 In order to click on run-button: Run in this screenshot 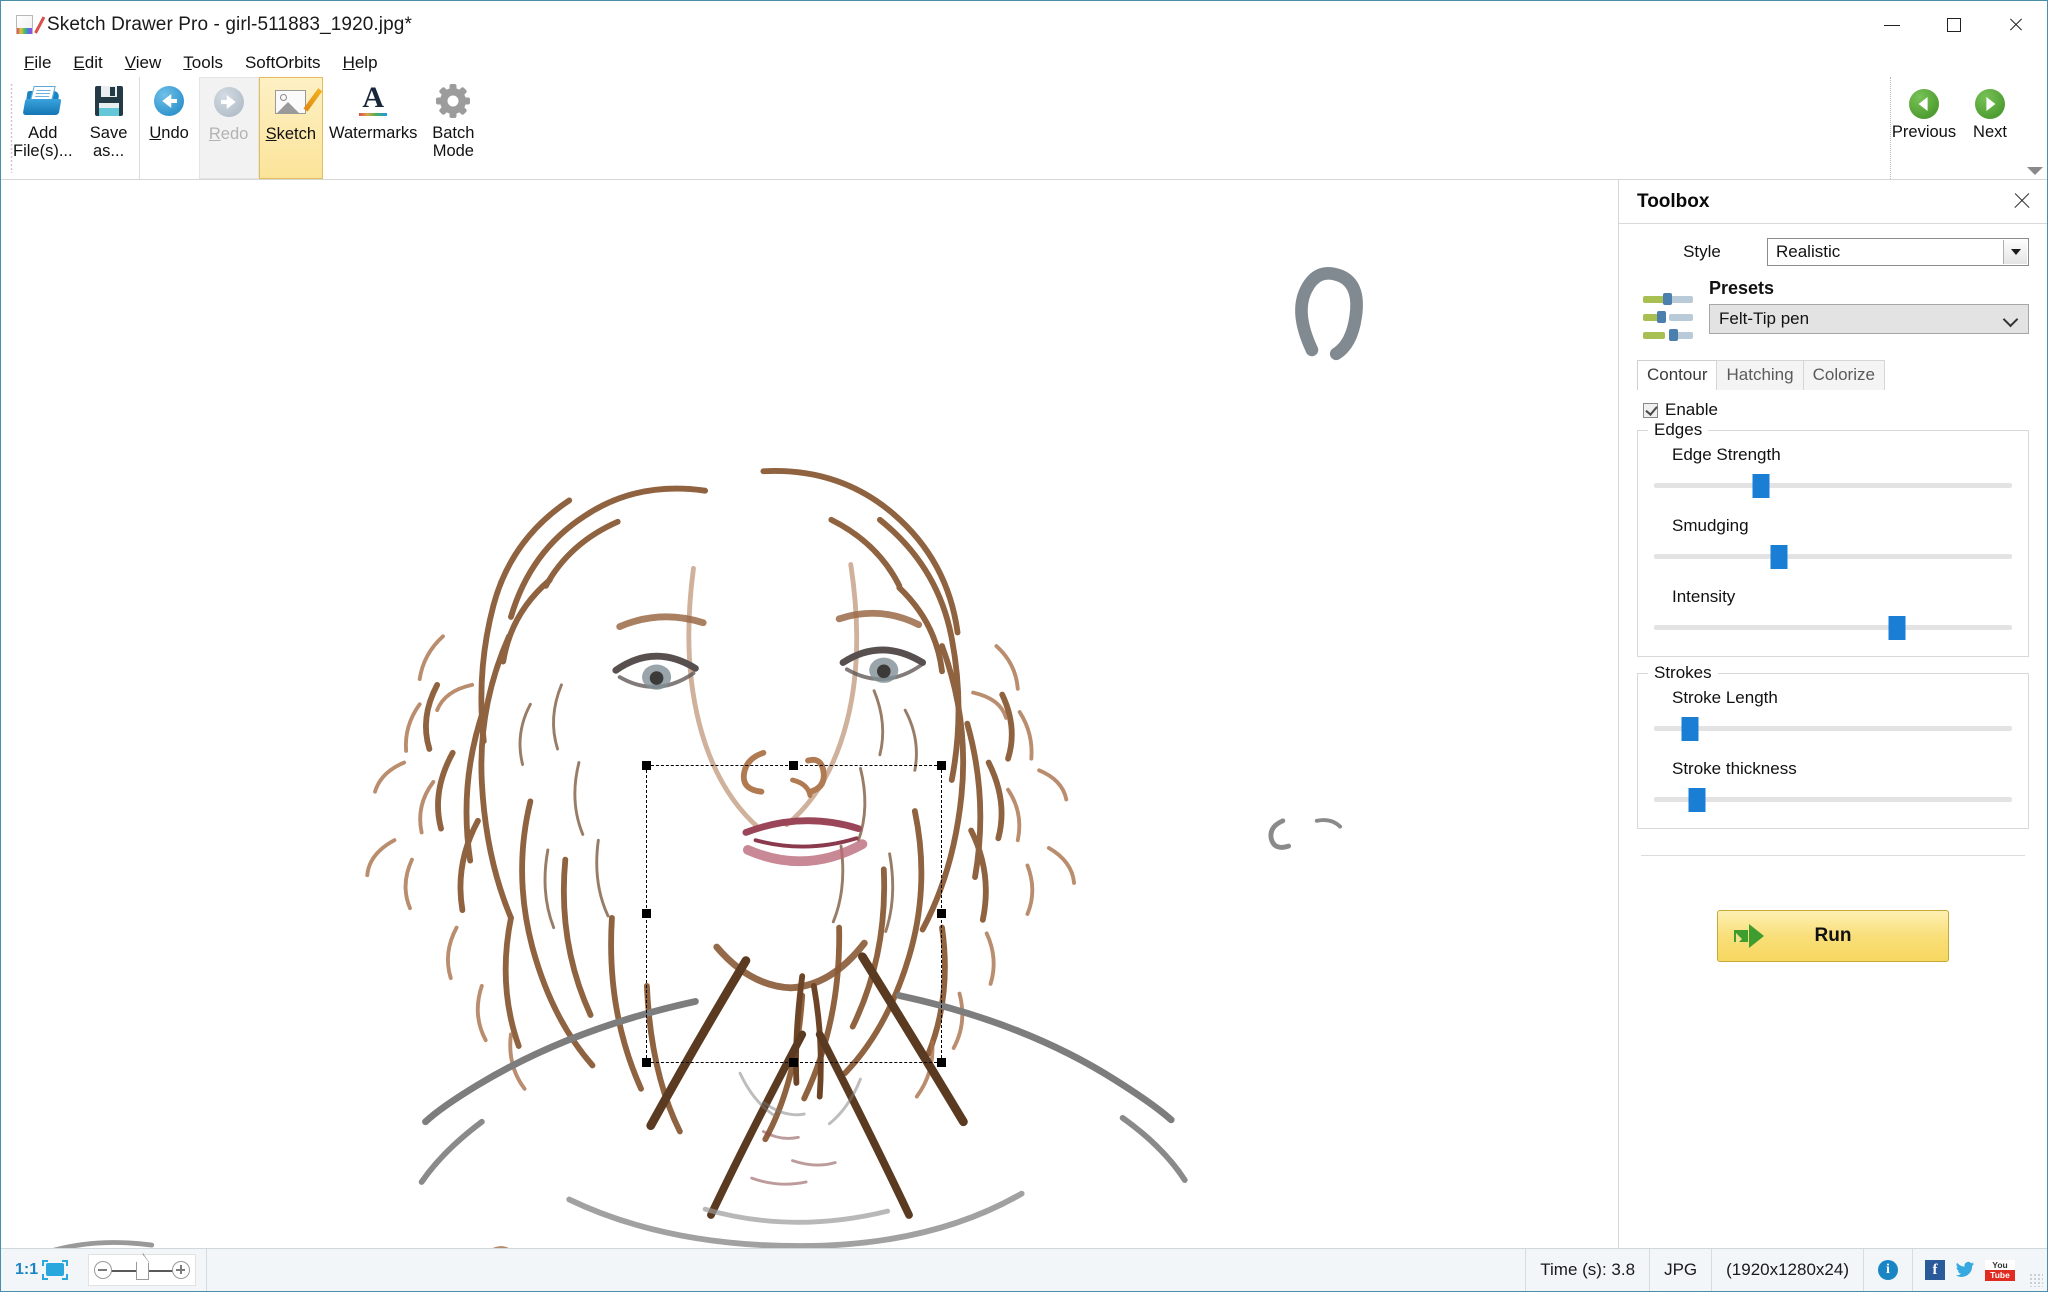, I will do `click(1833, 936)`.